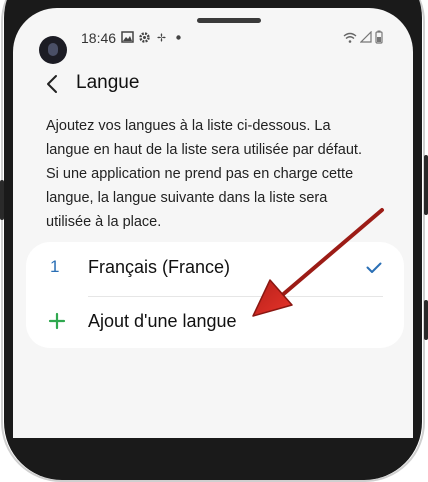 The image size is (428, 482). Describe the element at coordinates (127, 37) in the screenshot. I see `image-icon` at that location.